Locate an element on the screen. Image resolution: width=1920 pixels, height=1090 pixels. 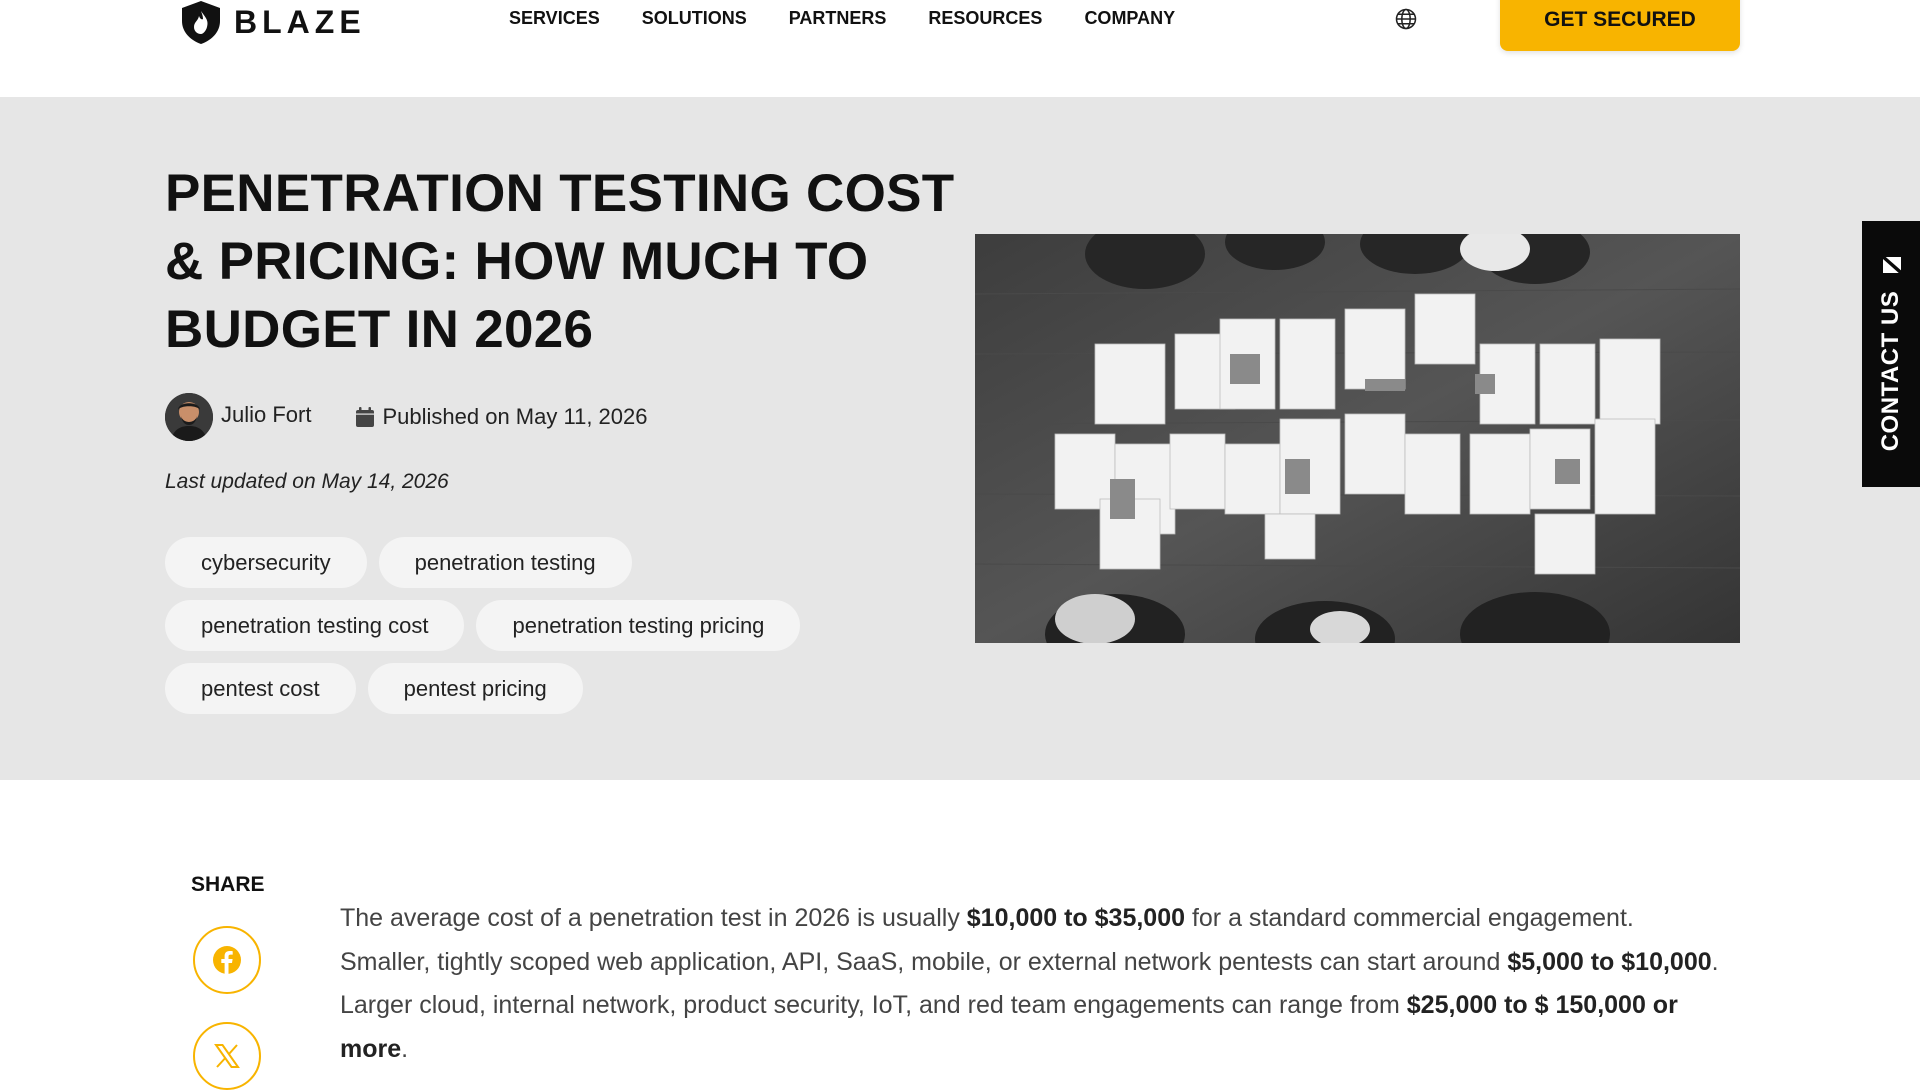
share-label: SHARE is located at coordinates (228, 884).